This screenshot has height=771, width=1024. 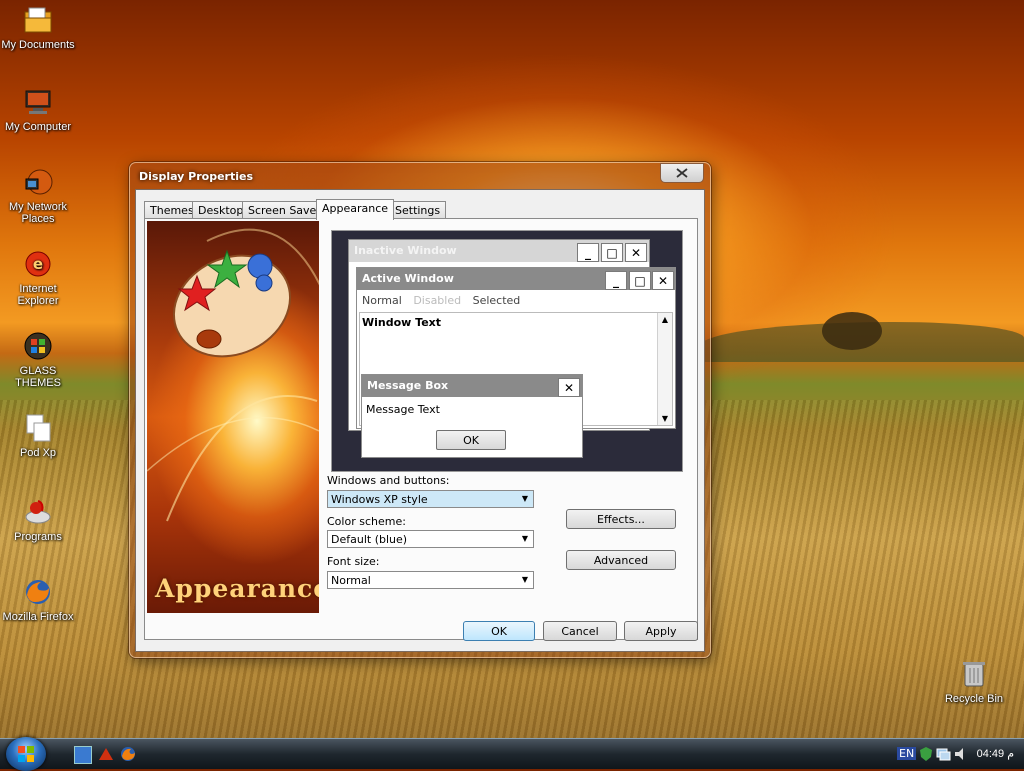 I want to click on folder-documents-icon, so click(x=38, y=20).